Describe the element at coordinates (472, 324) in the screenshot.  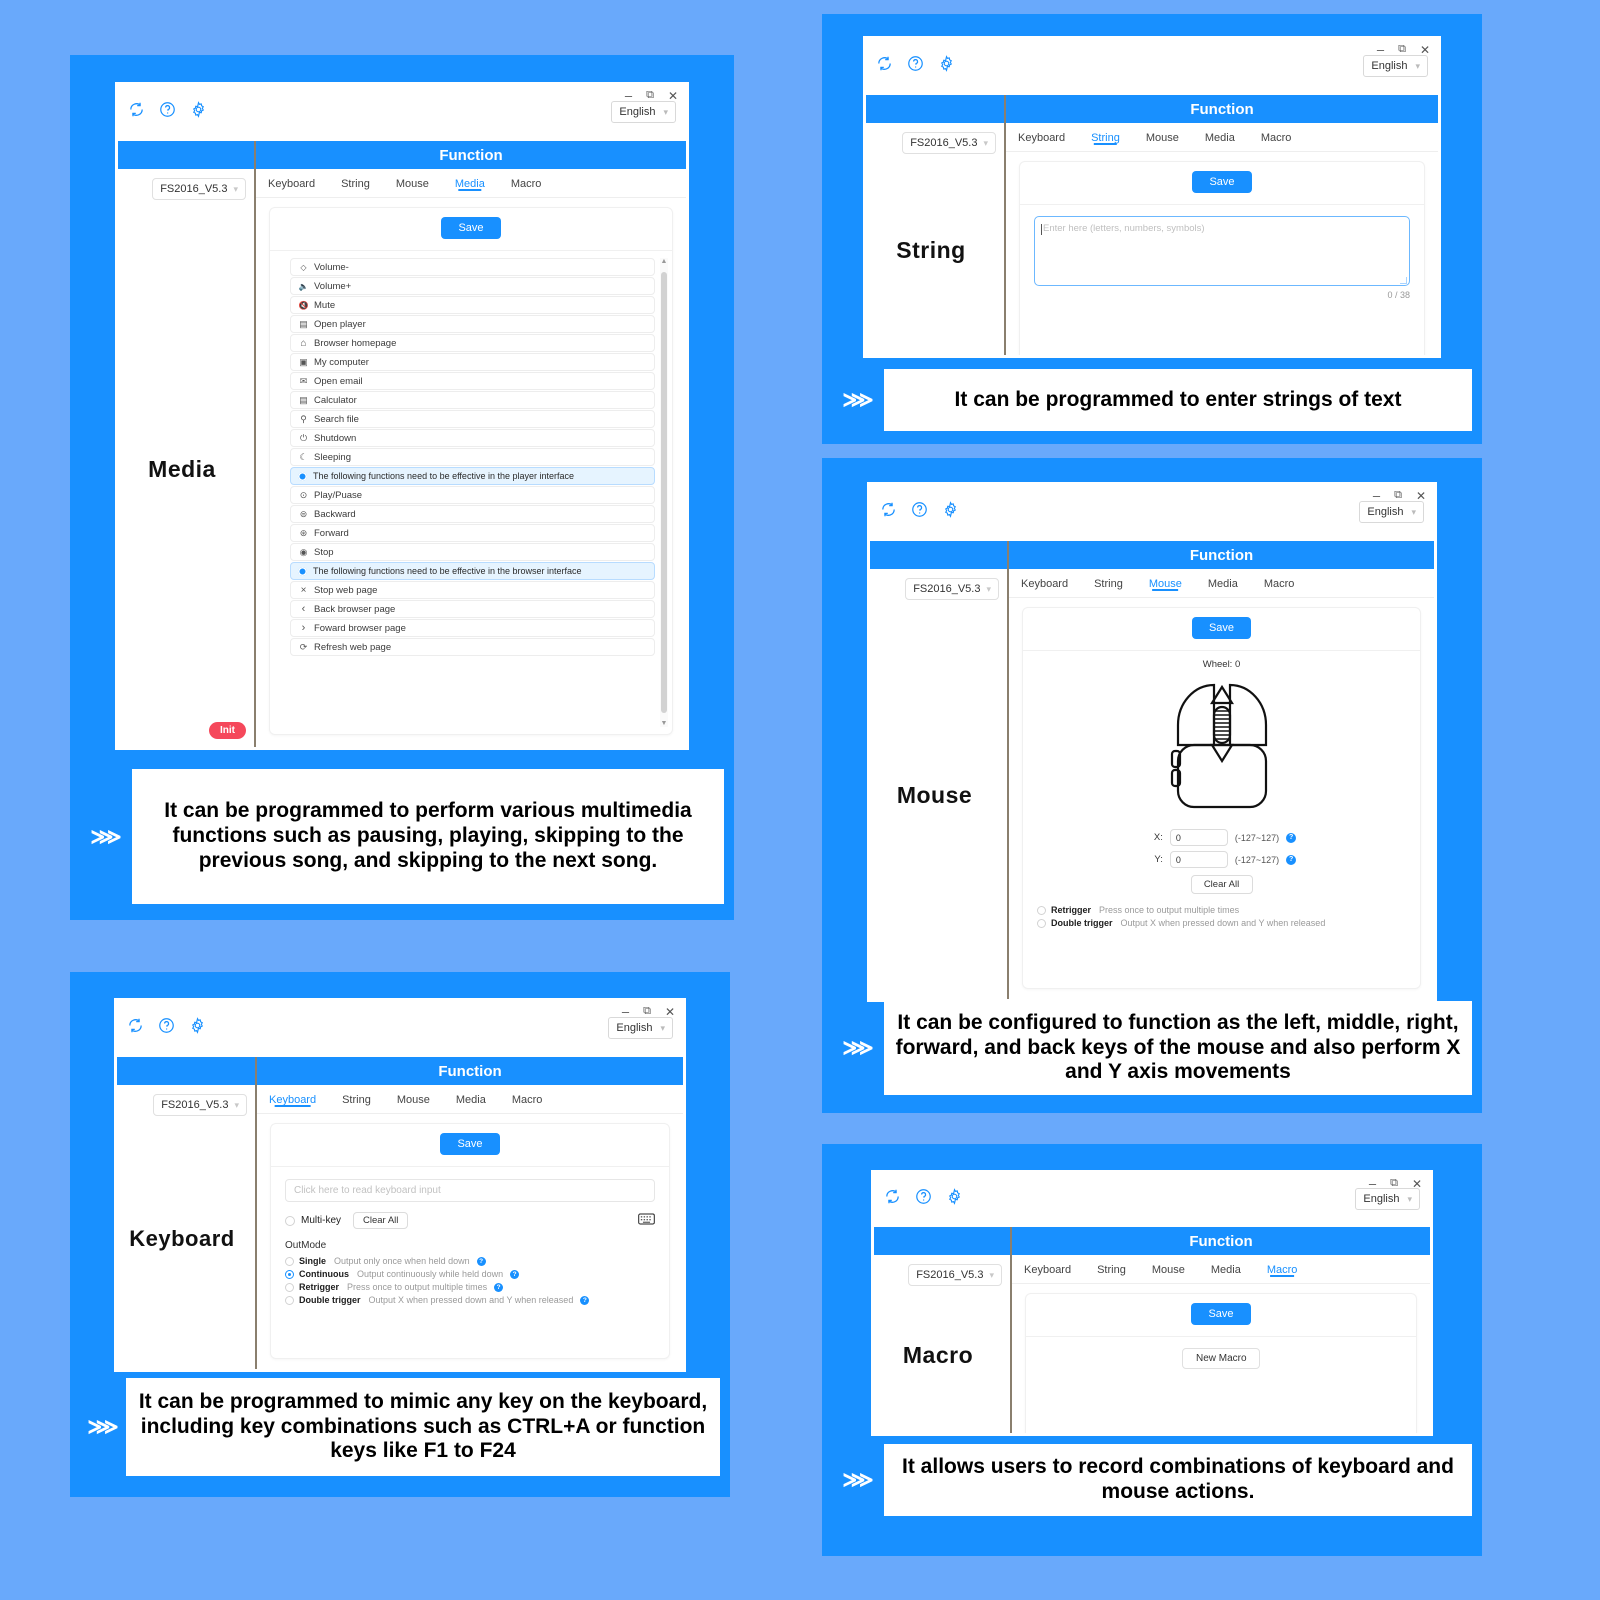
I see `list-item: ▤ Open player` at that location.